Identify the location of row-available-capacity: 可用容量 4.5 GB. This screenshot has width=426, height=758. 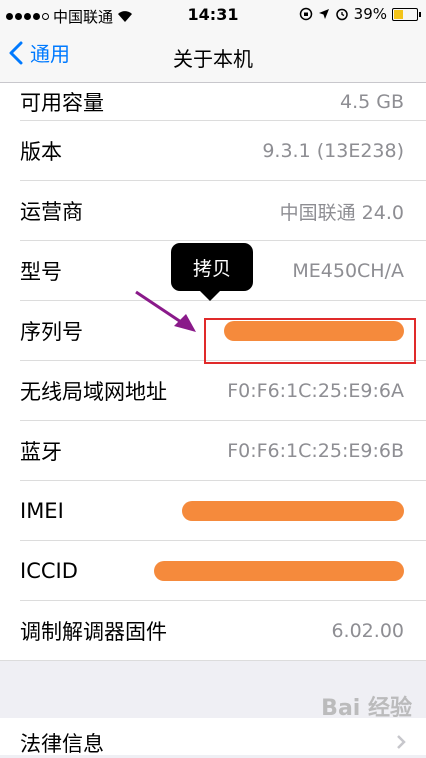
(213, 102).